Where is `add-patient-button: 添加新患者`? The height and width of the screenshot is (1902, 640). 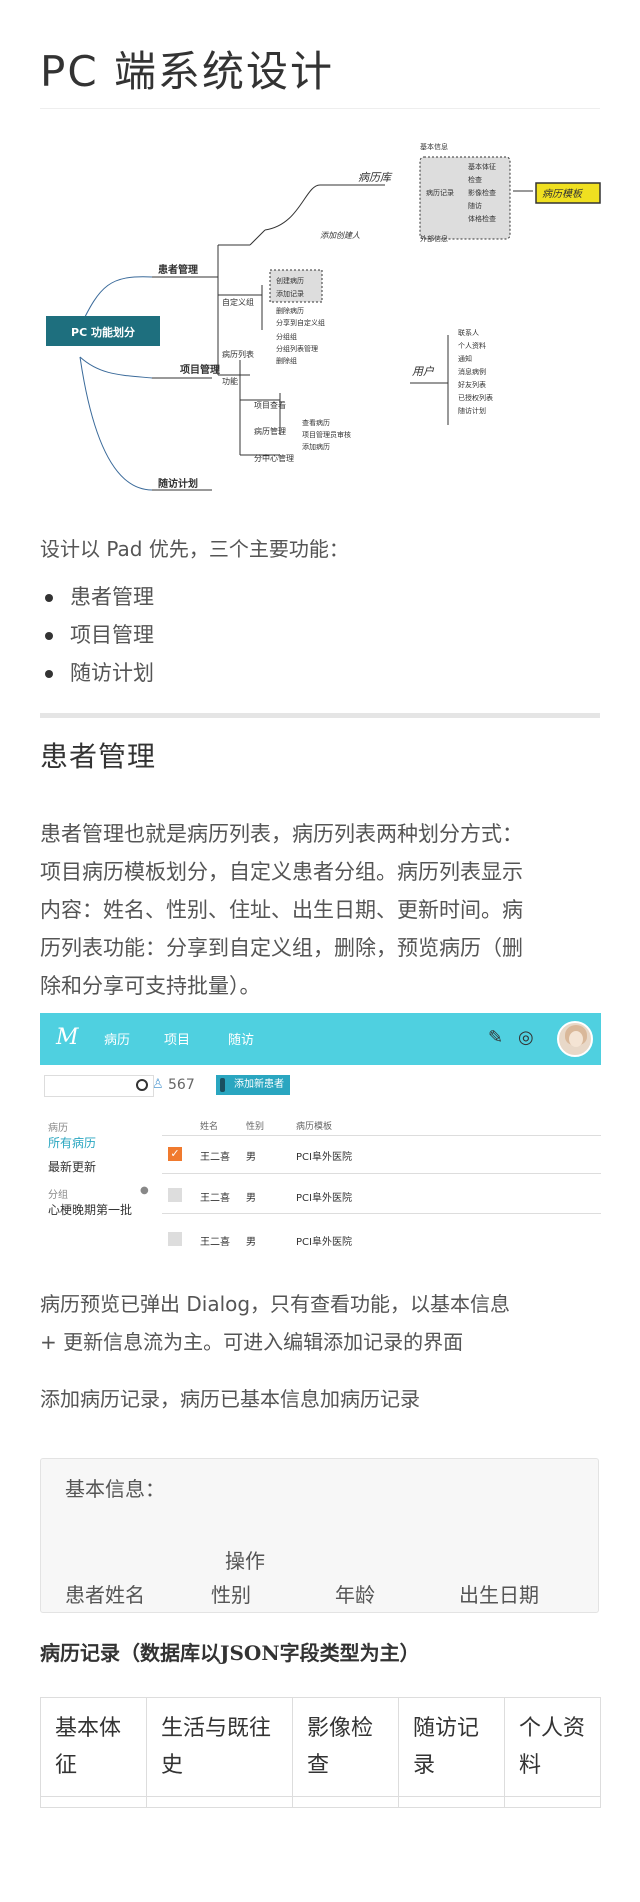 add-patient-button: 添加新患者 is located at coordinates (253, 1085).